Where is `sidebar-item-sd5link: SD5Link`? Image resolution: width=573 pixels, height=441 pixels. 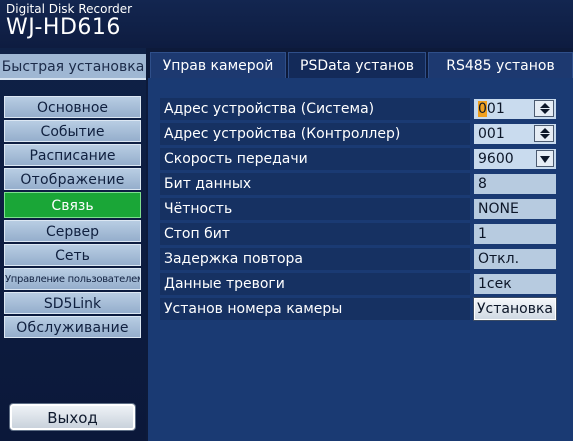 sidebar-item-sd5link: SD5Link is located at coordinates (72, 303).